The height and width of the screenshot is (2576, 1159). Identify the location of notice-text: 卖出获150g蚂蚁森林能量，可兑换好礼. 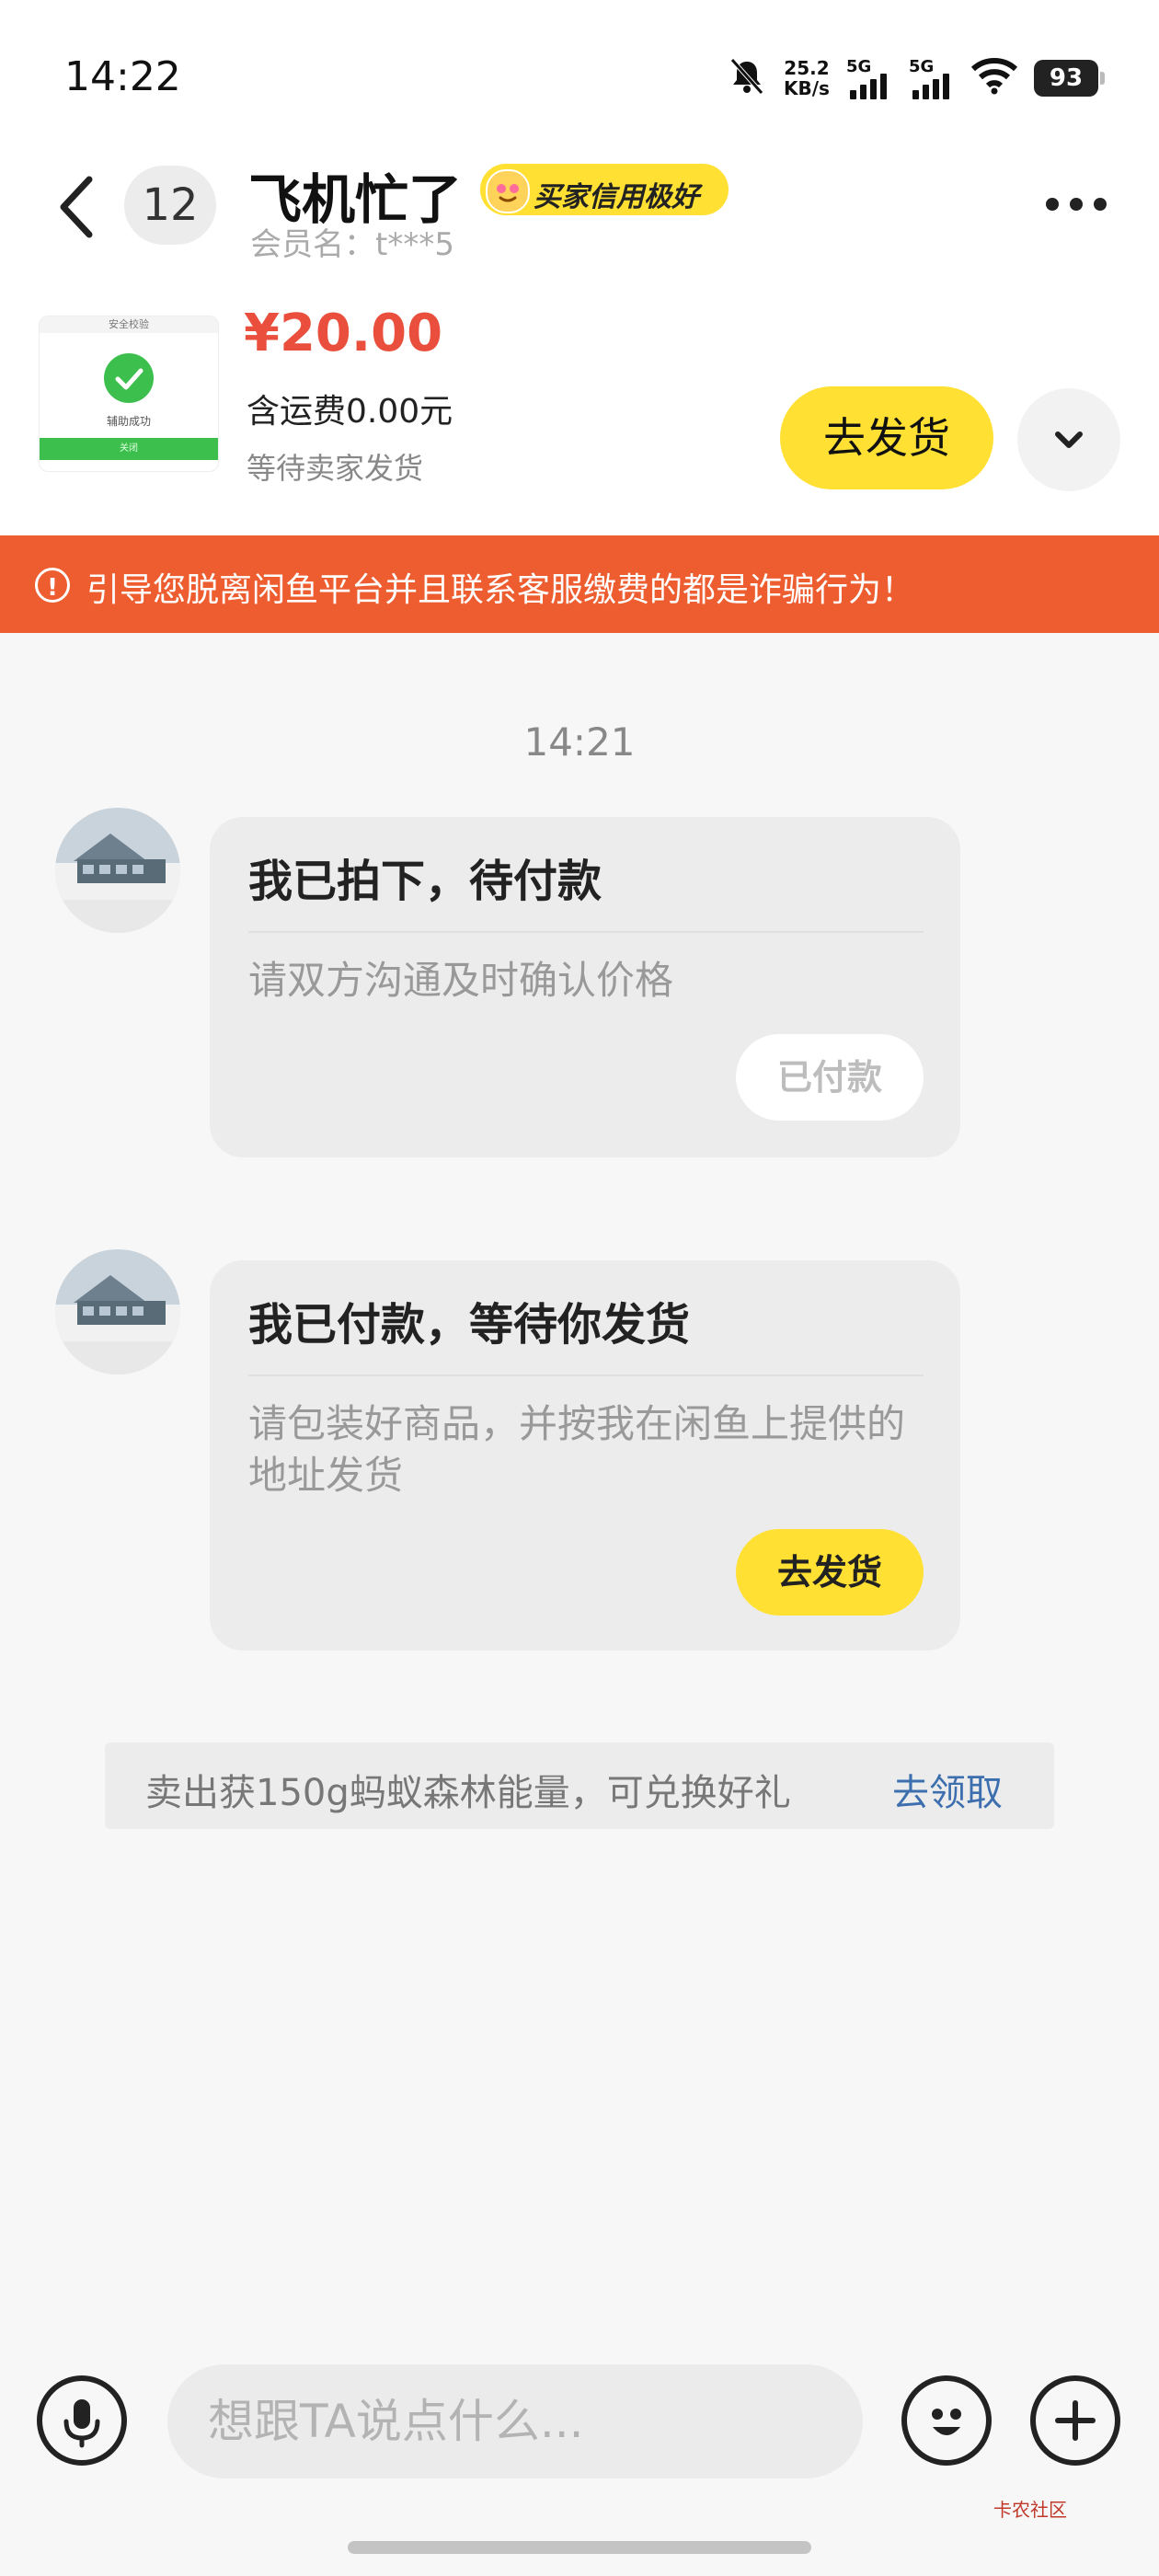
(468, 1793).